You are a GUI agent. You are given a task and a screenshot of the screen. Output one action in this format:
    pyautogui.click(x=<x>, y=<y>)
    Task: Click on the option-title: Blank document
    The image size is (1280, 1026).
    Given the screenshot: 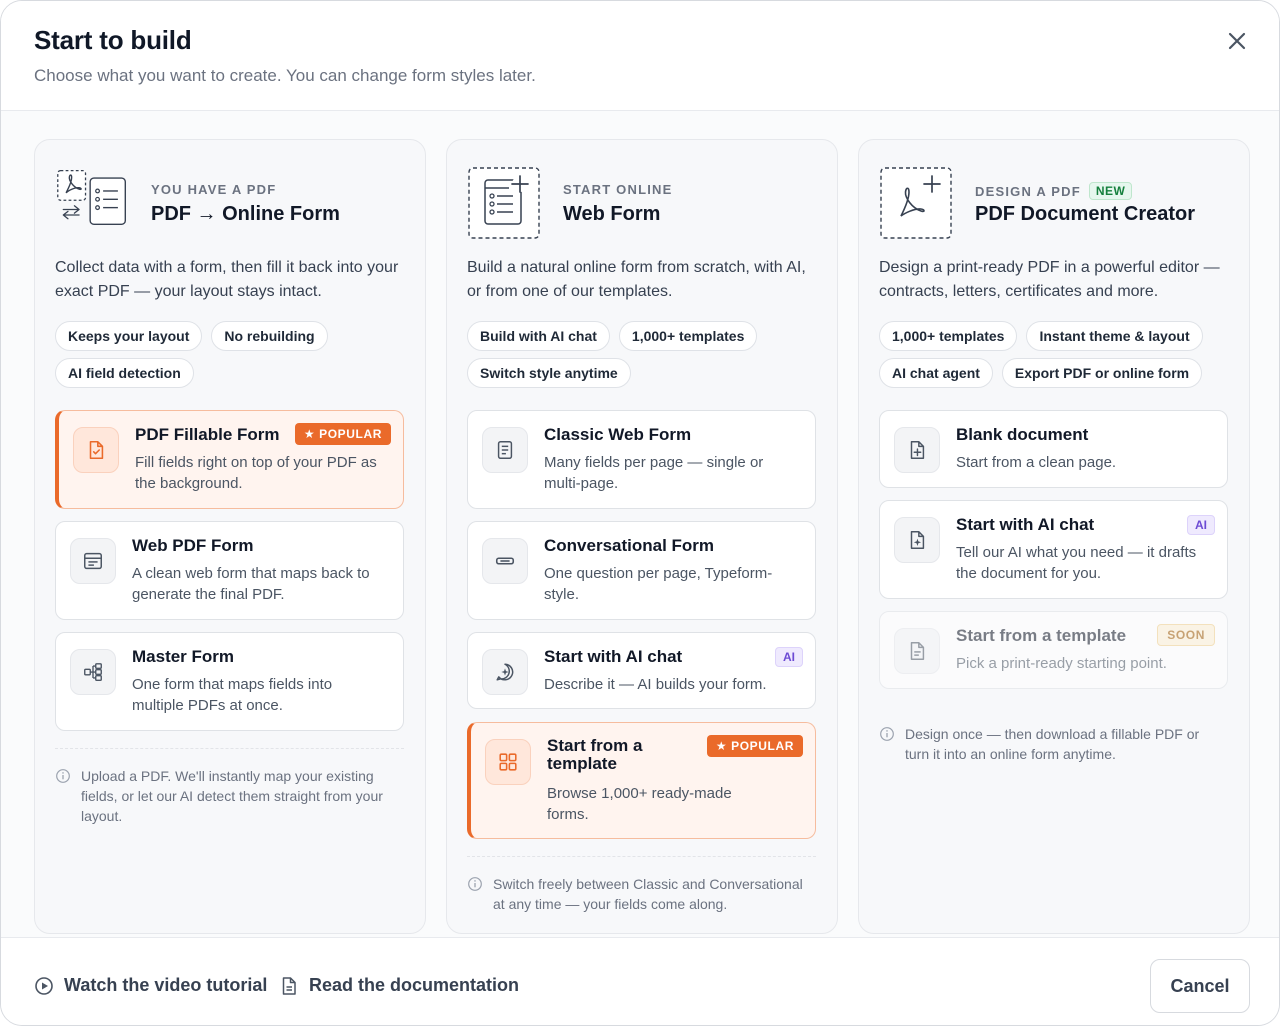 What is the action you would take?
    pyautogui.click(x=1022, y=434)
    